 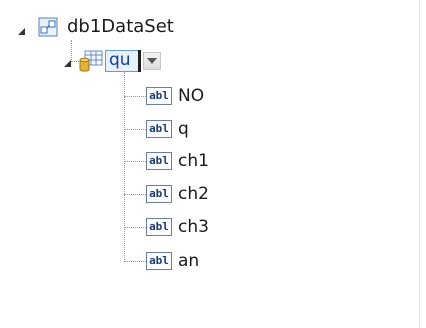 What do you see at coordinates (188, 261) in the screenshot?
I see `column-label: an` at bounding box center [188, 261].